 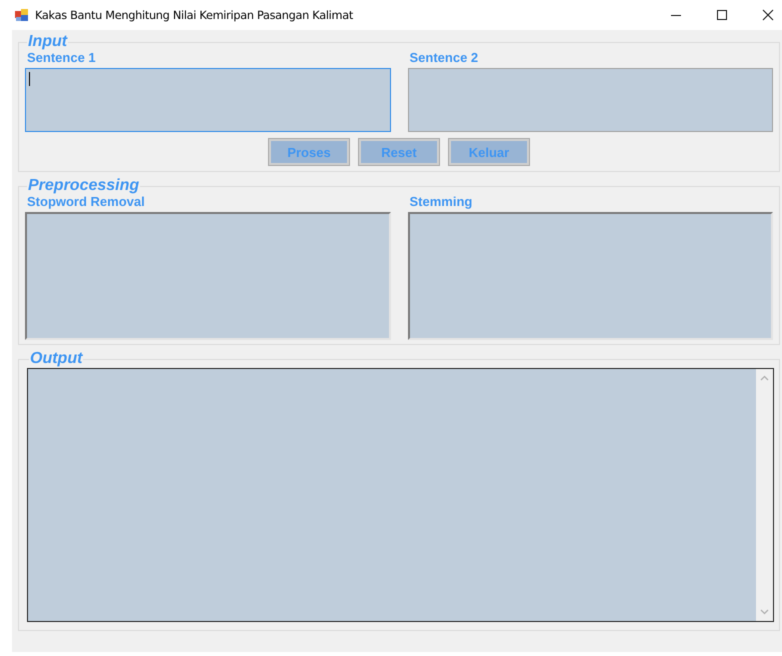 I want to click on group-title: Preprocessing, so click(x=83, y=186).